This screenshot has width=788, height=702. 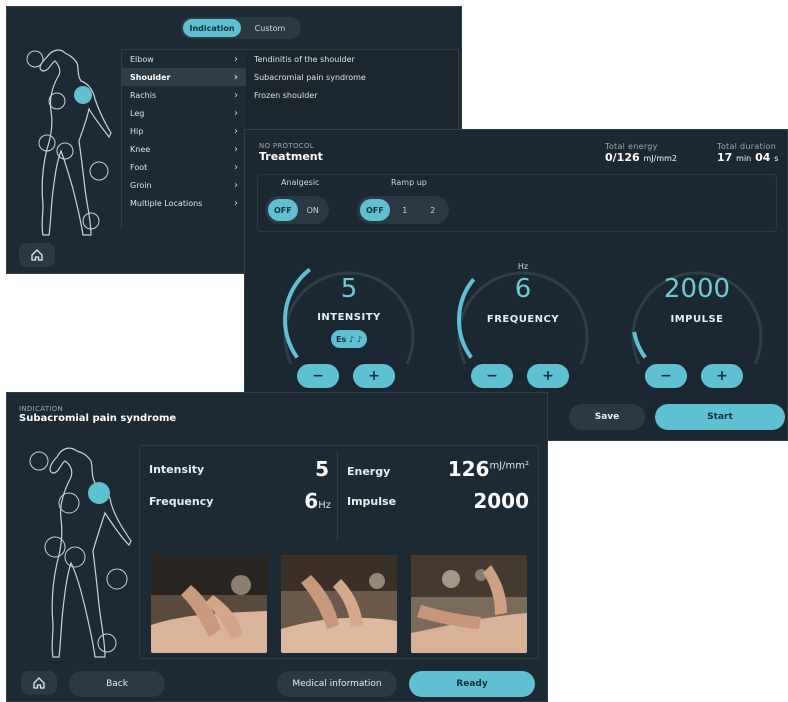 What do you see at coordinates (374, 376) in the screenshot?
I see `intensity-plus-button: +` at bounding box center [374, 376].